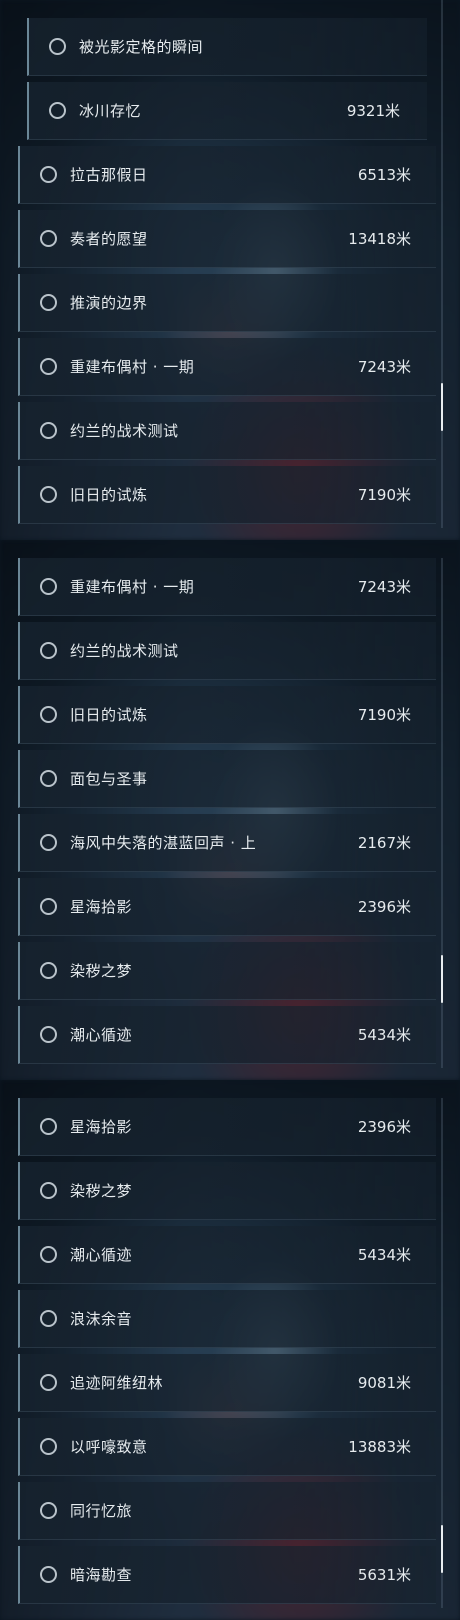 The width and height of the screenshot is (460, 1620). What do you see at coordinates (163, 843) in the screenshot?
I see `quest-name: 海风中失落的湛蓝回声 · 上` at bounding box center [163, 843].